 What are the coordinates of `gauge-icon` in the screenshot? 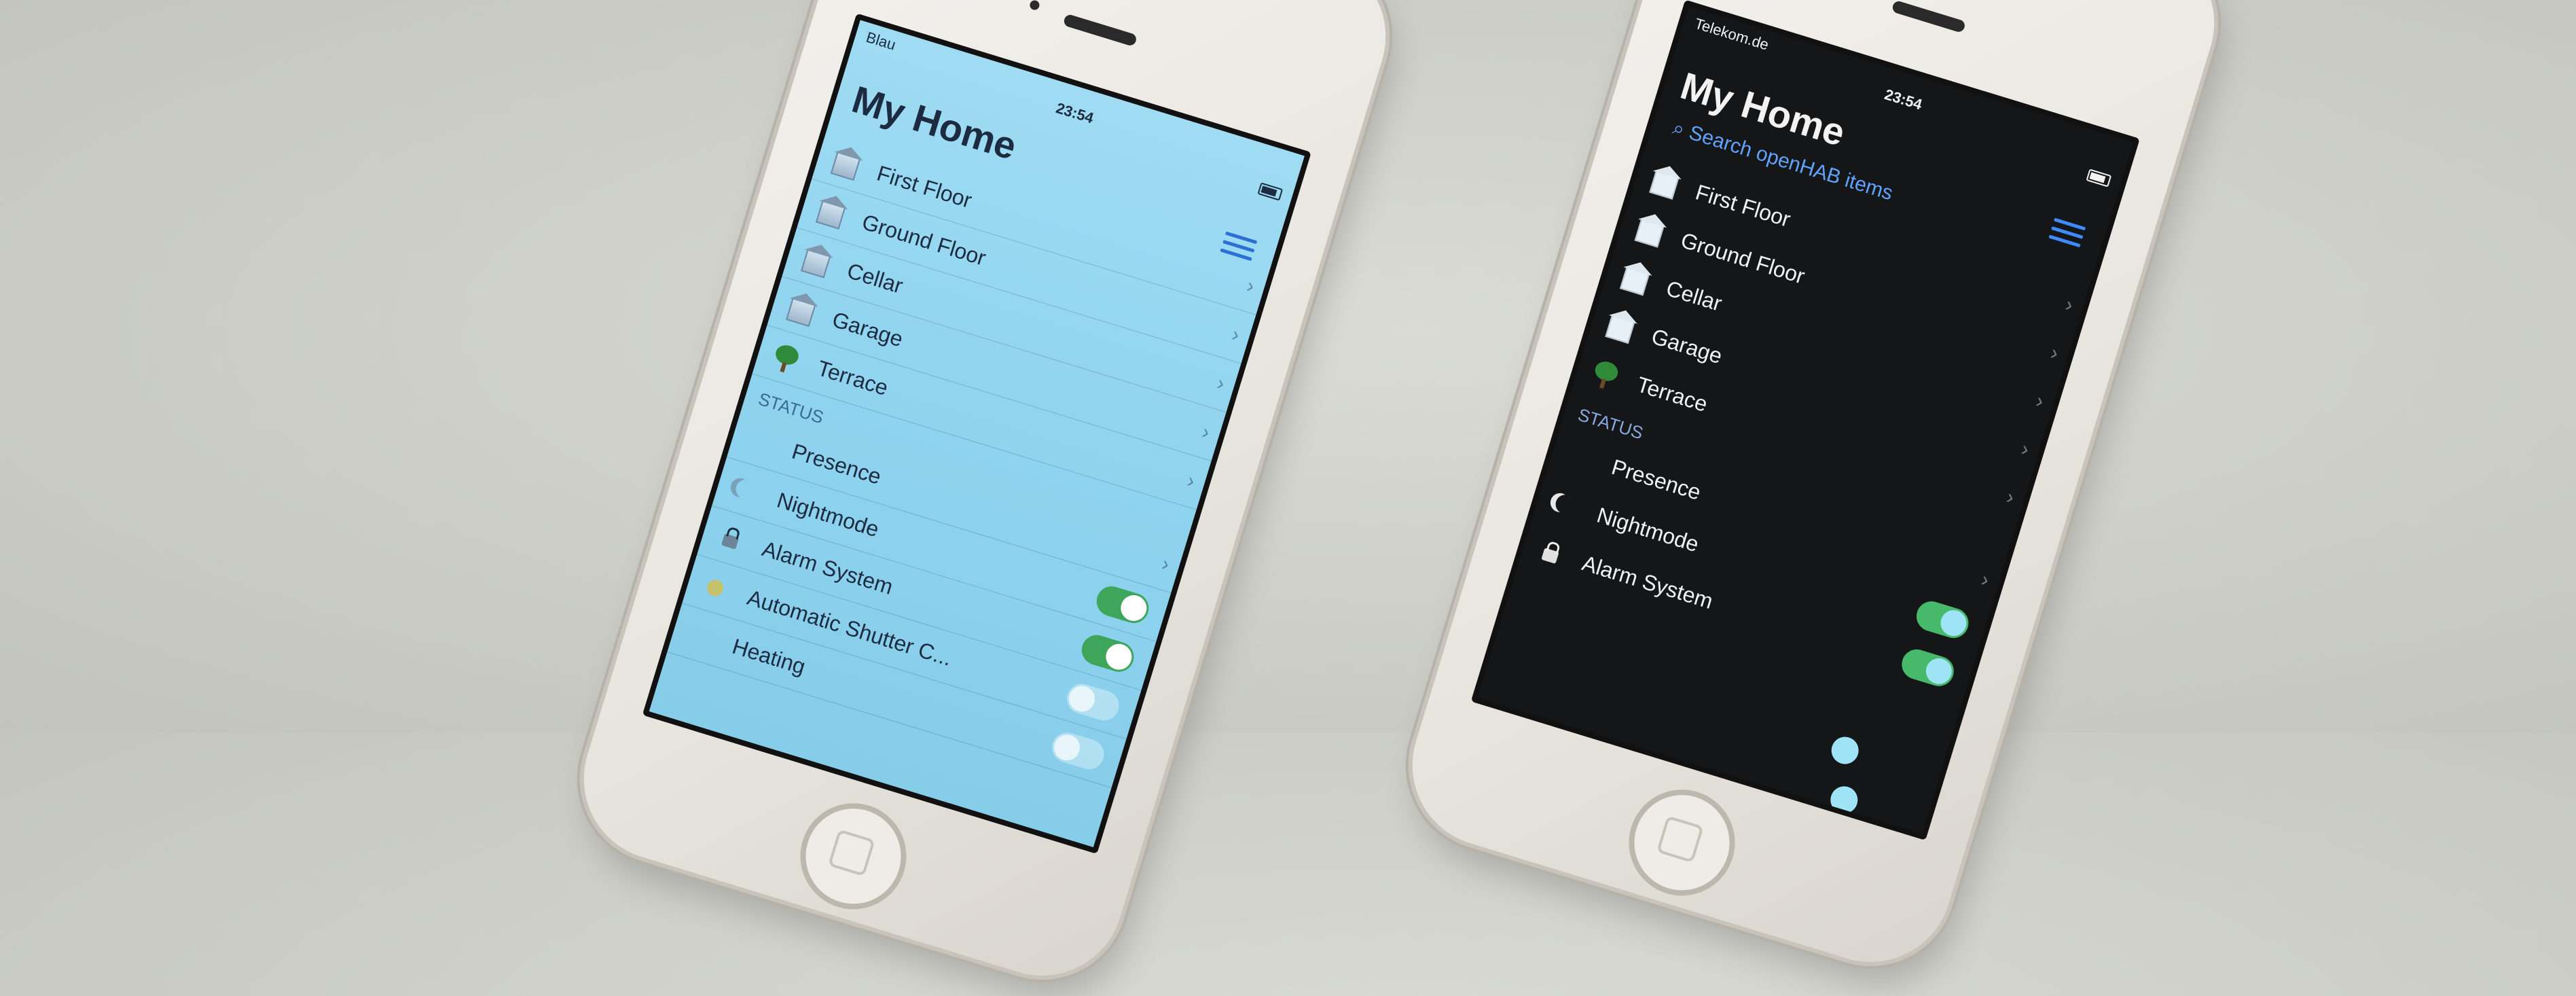 It's located at (700, 636).